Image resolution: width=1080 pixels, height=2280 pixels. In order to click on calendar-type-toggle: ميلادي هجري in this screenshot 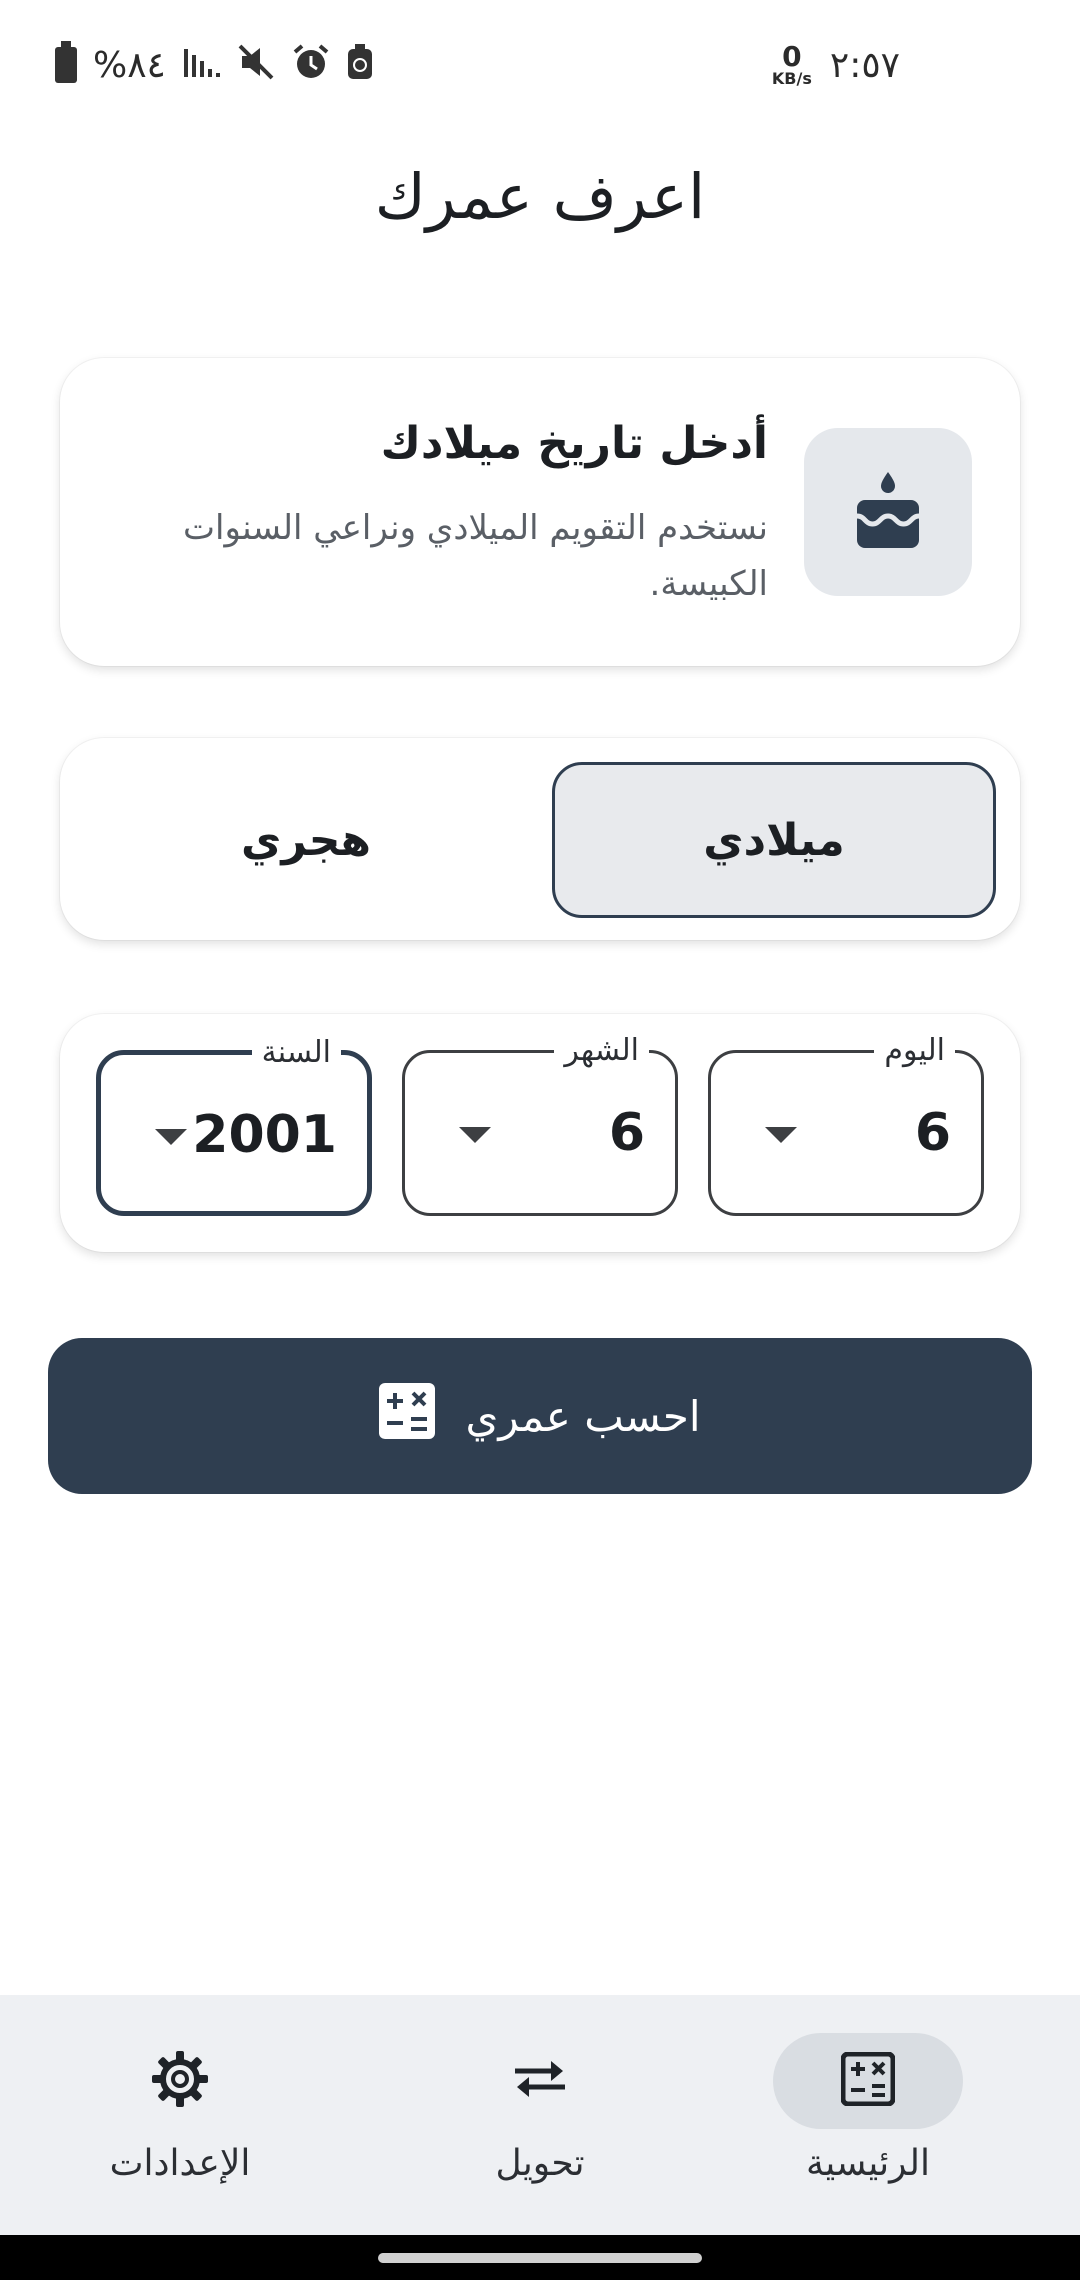, I will do `click(540, 839)`.